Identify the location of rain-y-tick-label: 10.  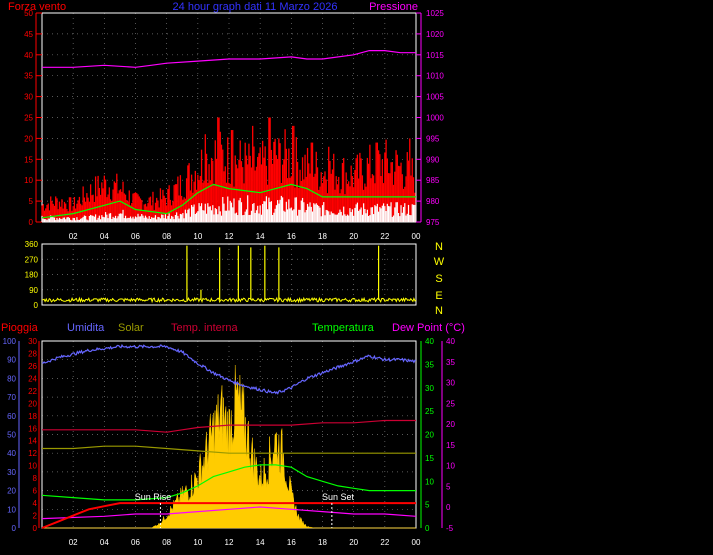
(32, 466).